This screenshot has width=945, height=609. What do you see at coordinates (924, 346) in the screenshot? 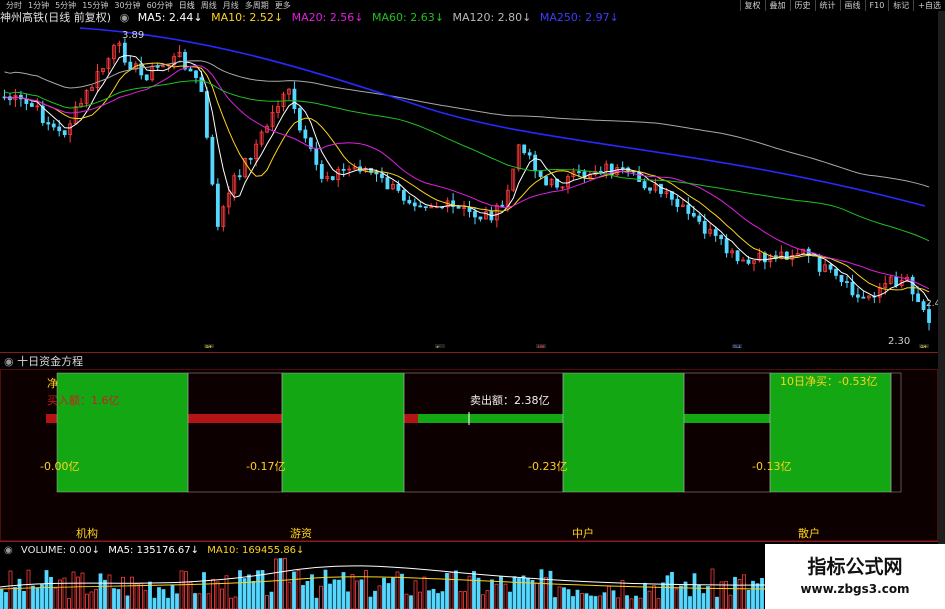
I see `event-marker: 跌` at bounding box center [924, 346].